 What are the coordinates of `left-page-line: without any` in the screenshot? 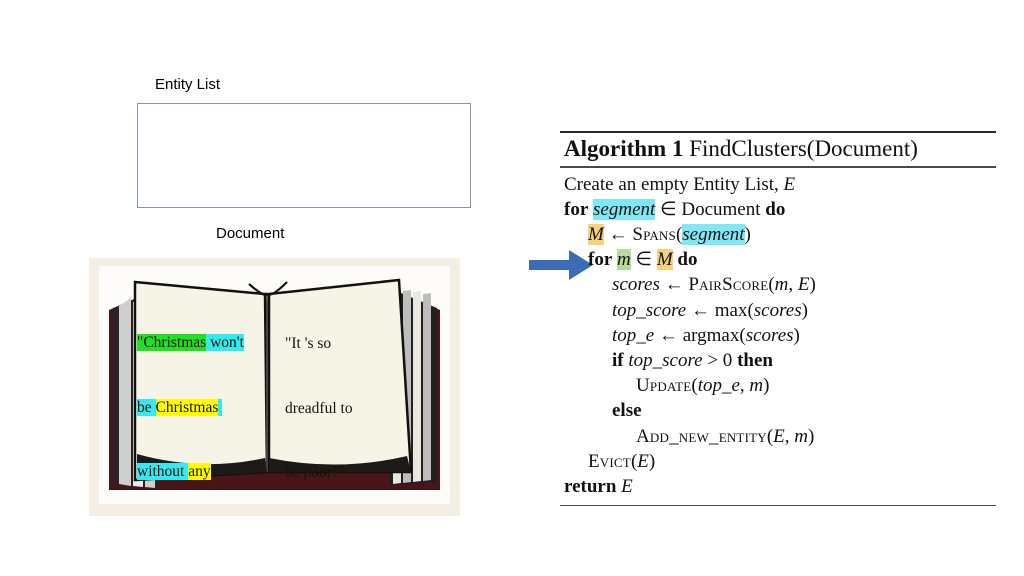 It's located at (207, 472).